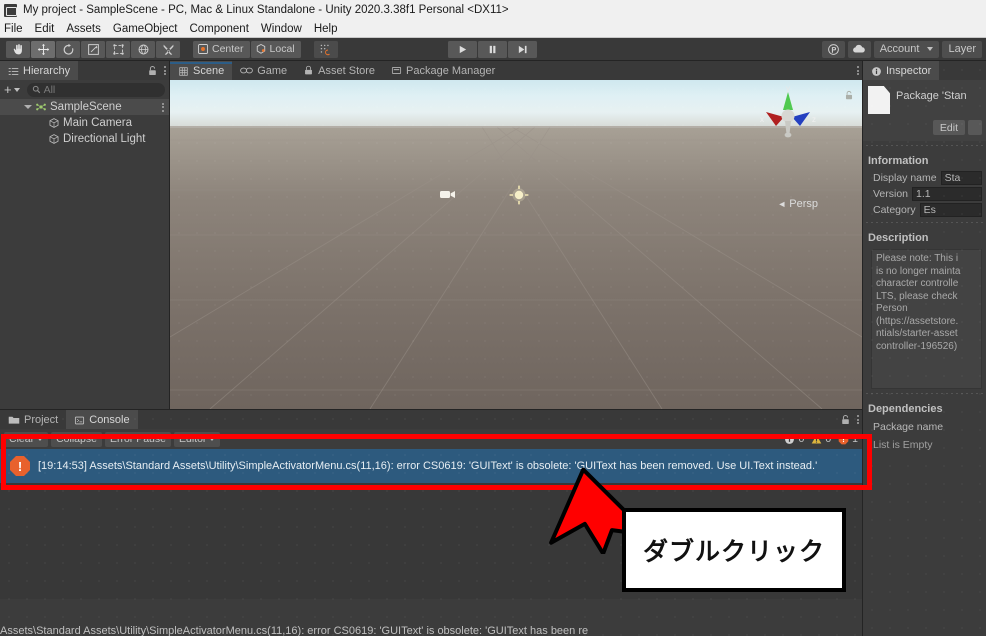 Image resolution: width=986 pixels, height=636 pixels. Describe the element at coordinates (201, 70) in the screenshot. I see `tab-scene: Scene` at that location.